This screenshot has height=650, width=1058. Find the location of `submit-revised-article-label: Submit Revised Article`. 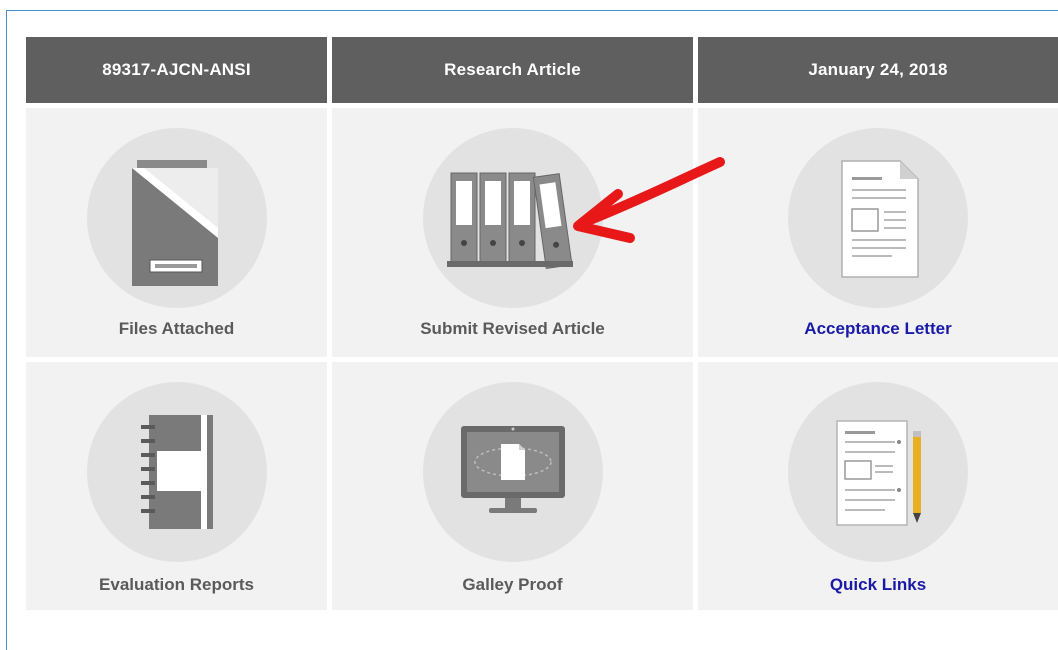

submit-revised-article-label: Submit Revised Article is located at coordinates (512, 328).